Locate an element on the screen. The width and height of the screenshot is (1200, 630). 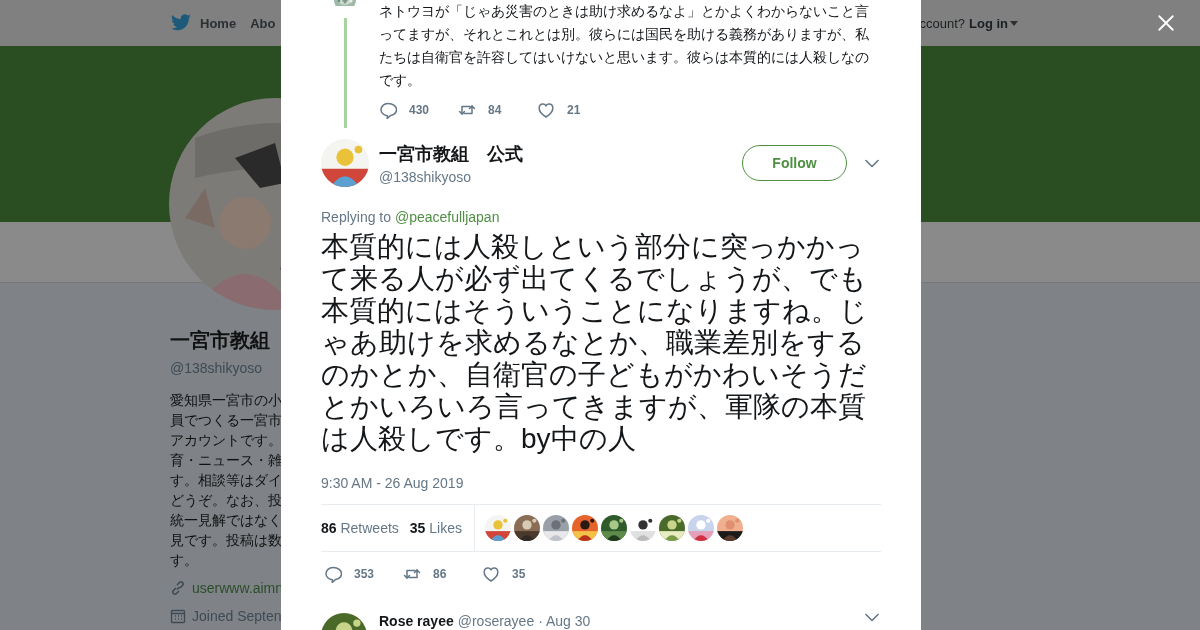
caret-icon is located at coordinates (1014, 23).